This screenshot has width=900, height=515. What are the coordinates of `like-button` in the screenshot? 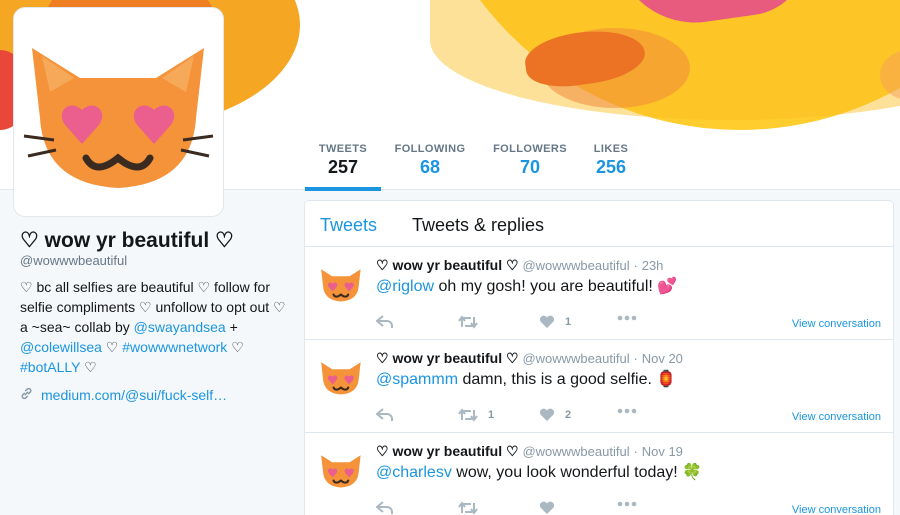 It's located at (552, 508).